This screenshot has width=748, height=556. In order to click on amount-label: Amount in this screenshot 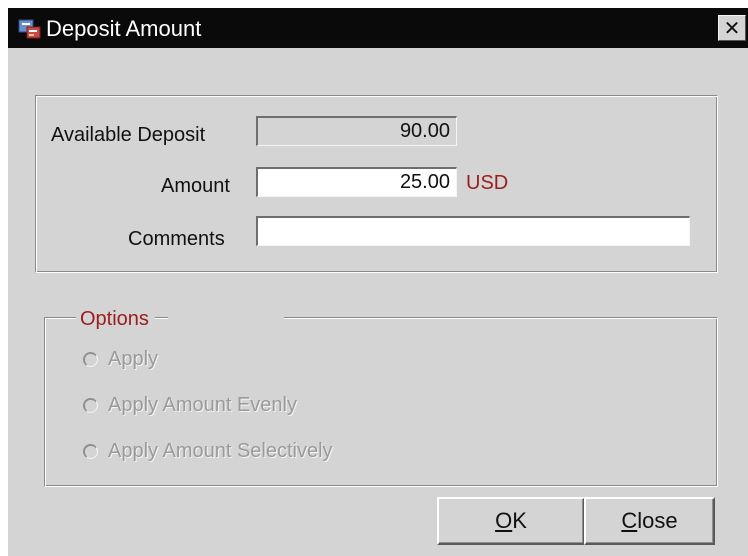, I will do `click(195, 186)`.